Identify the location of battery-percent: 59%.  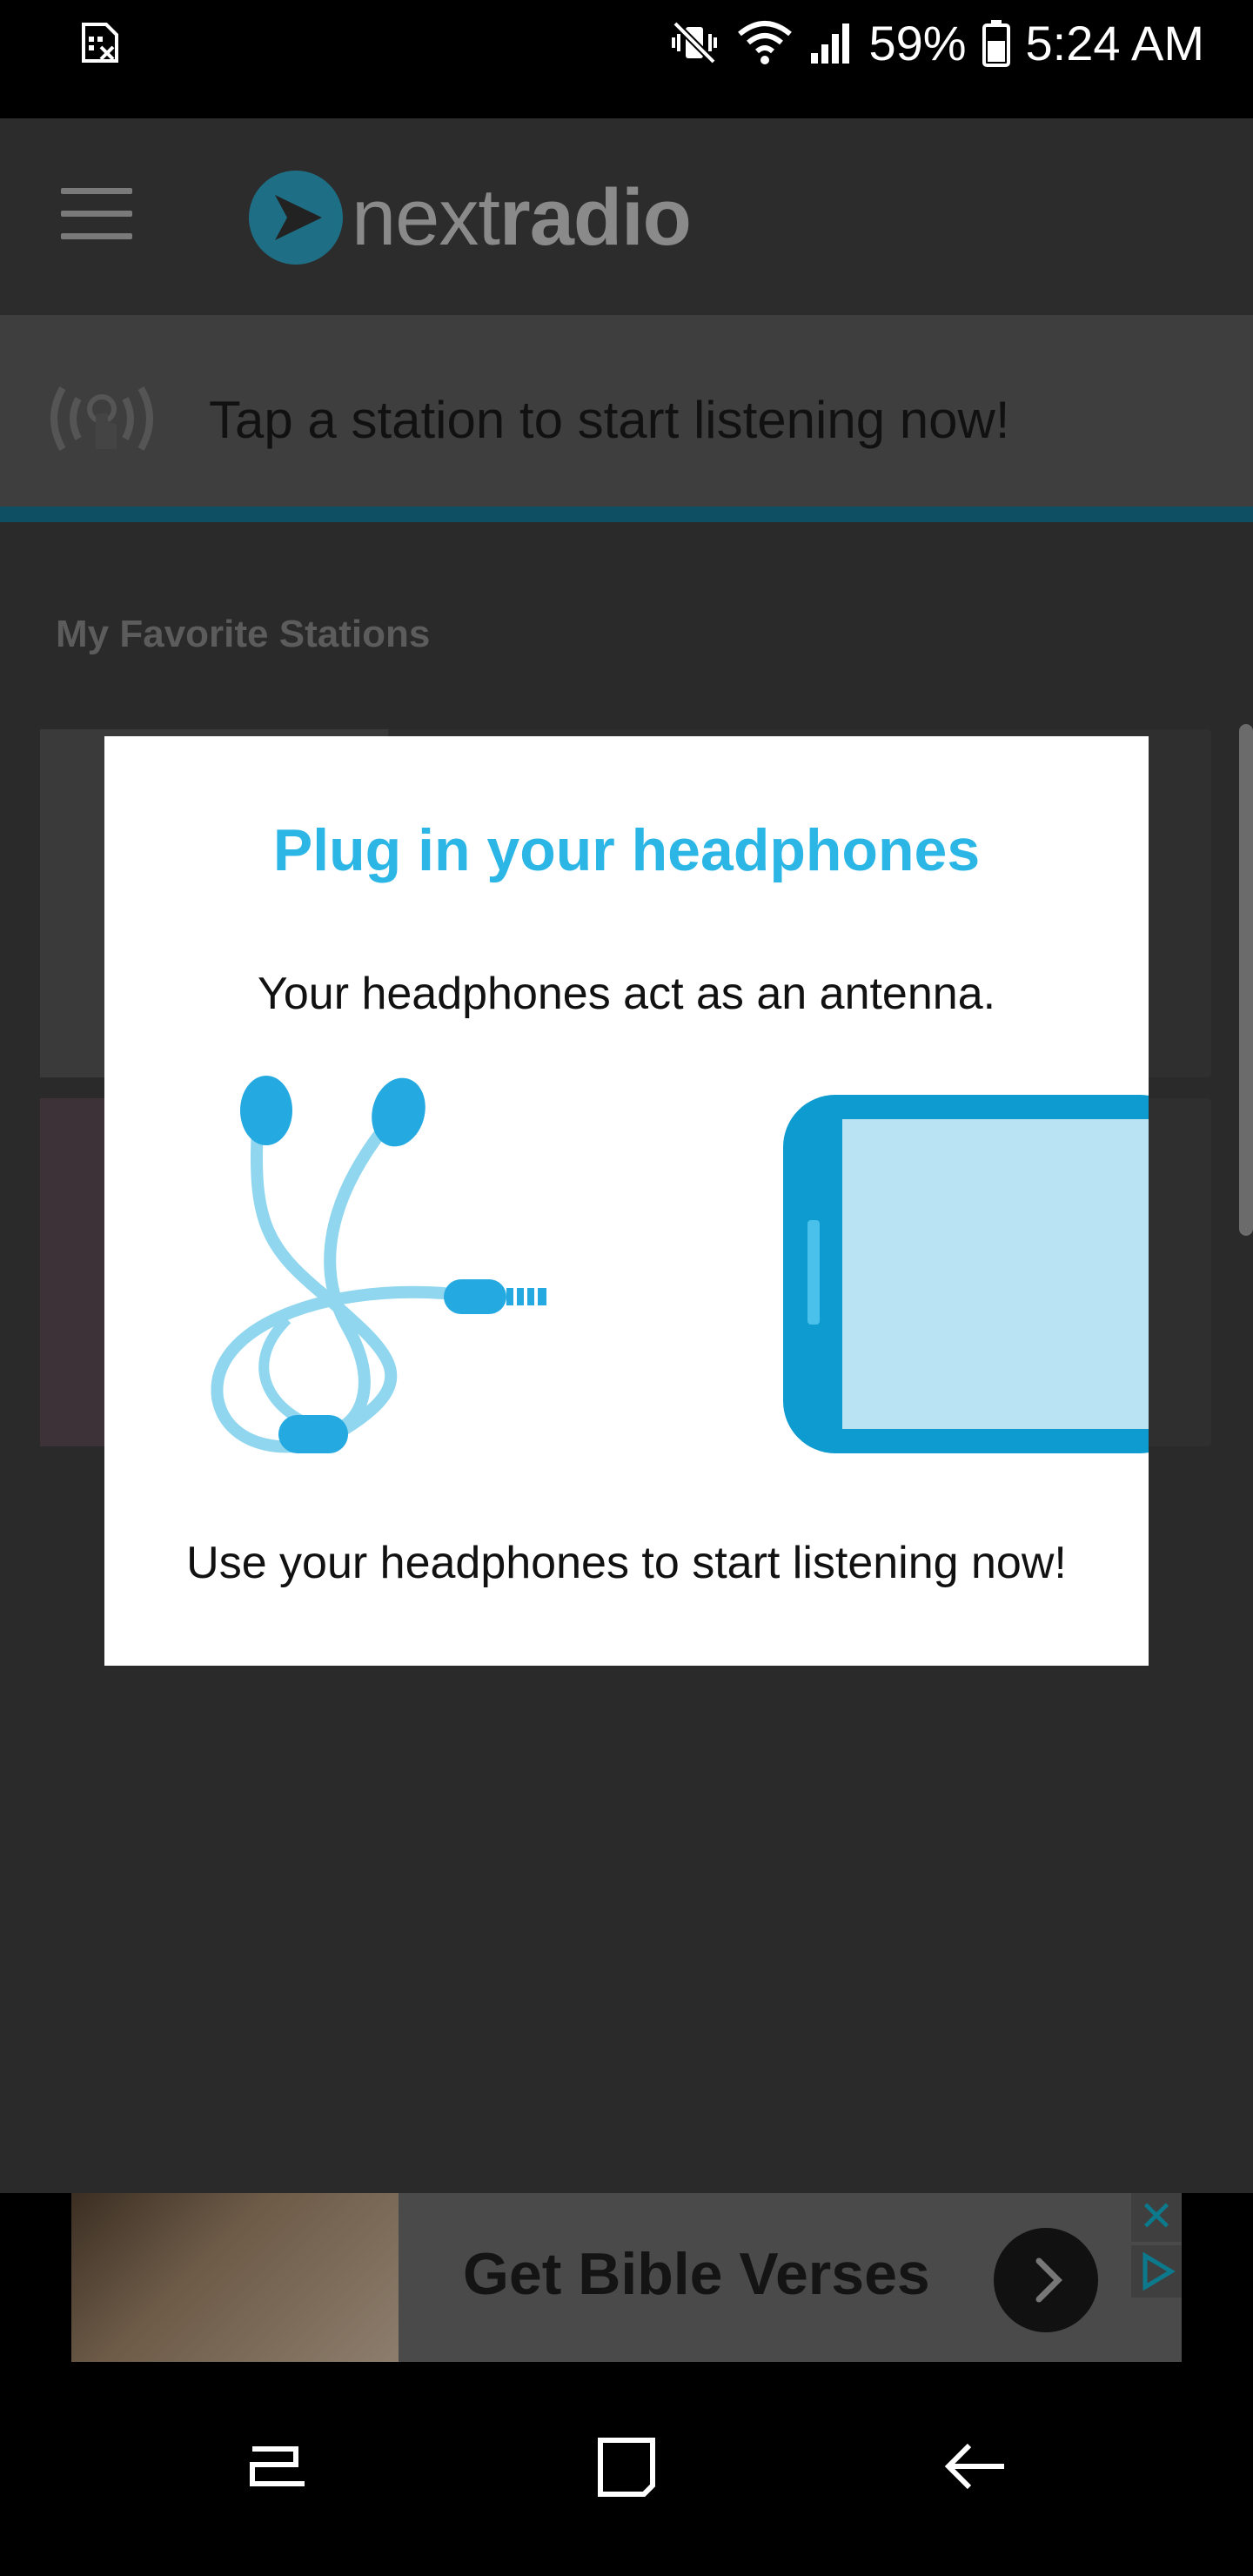
(918, 43).